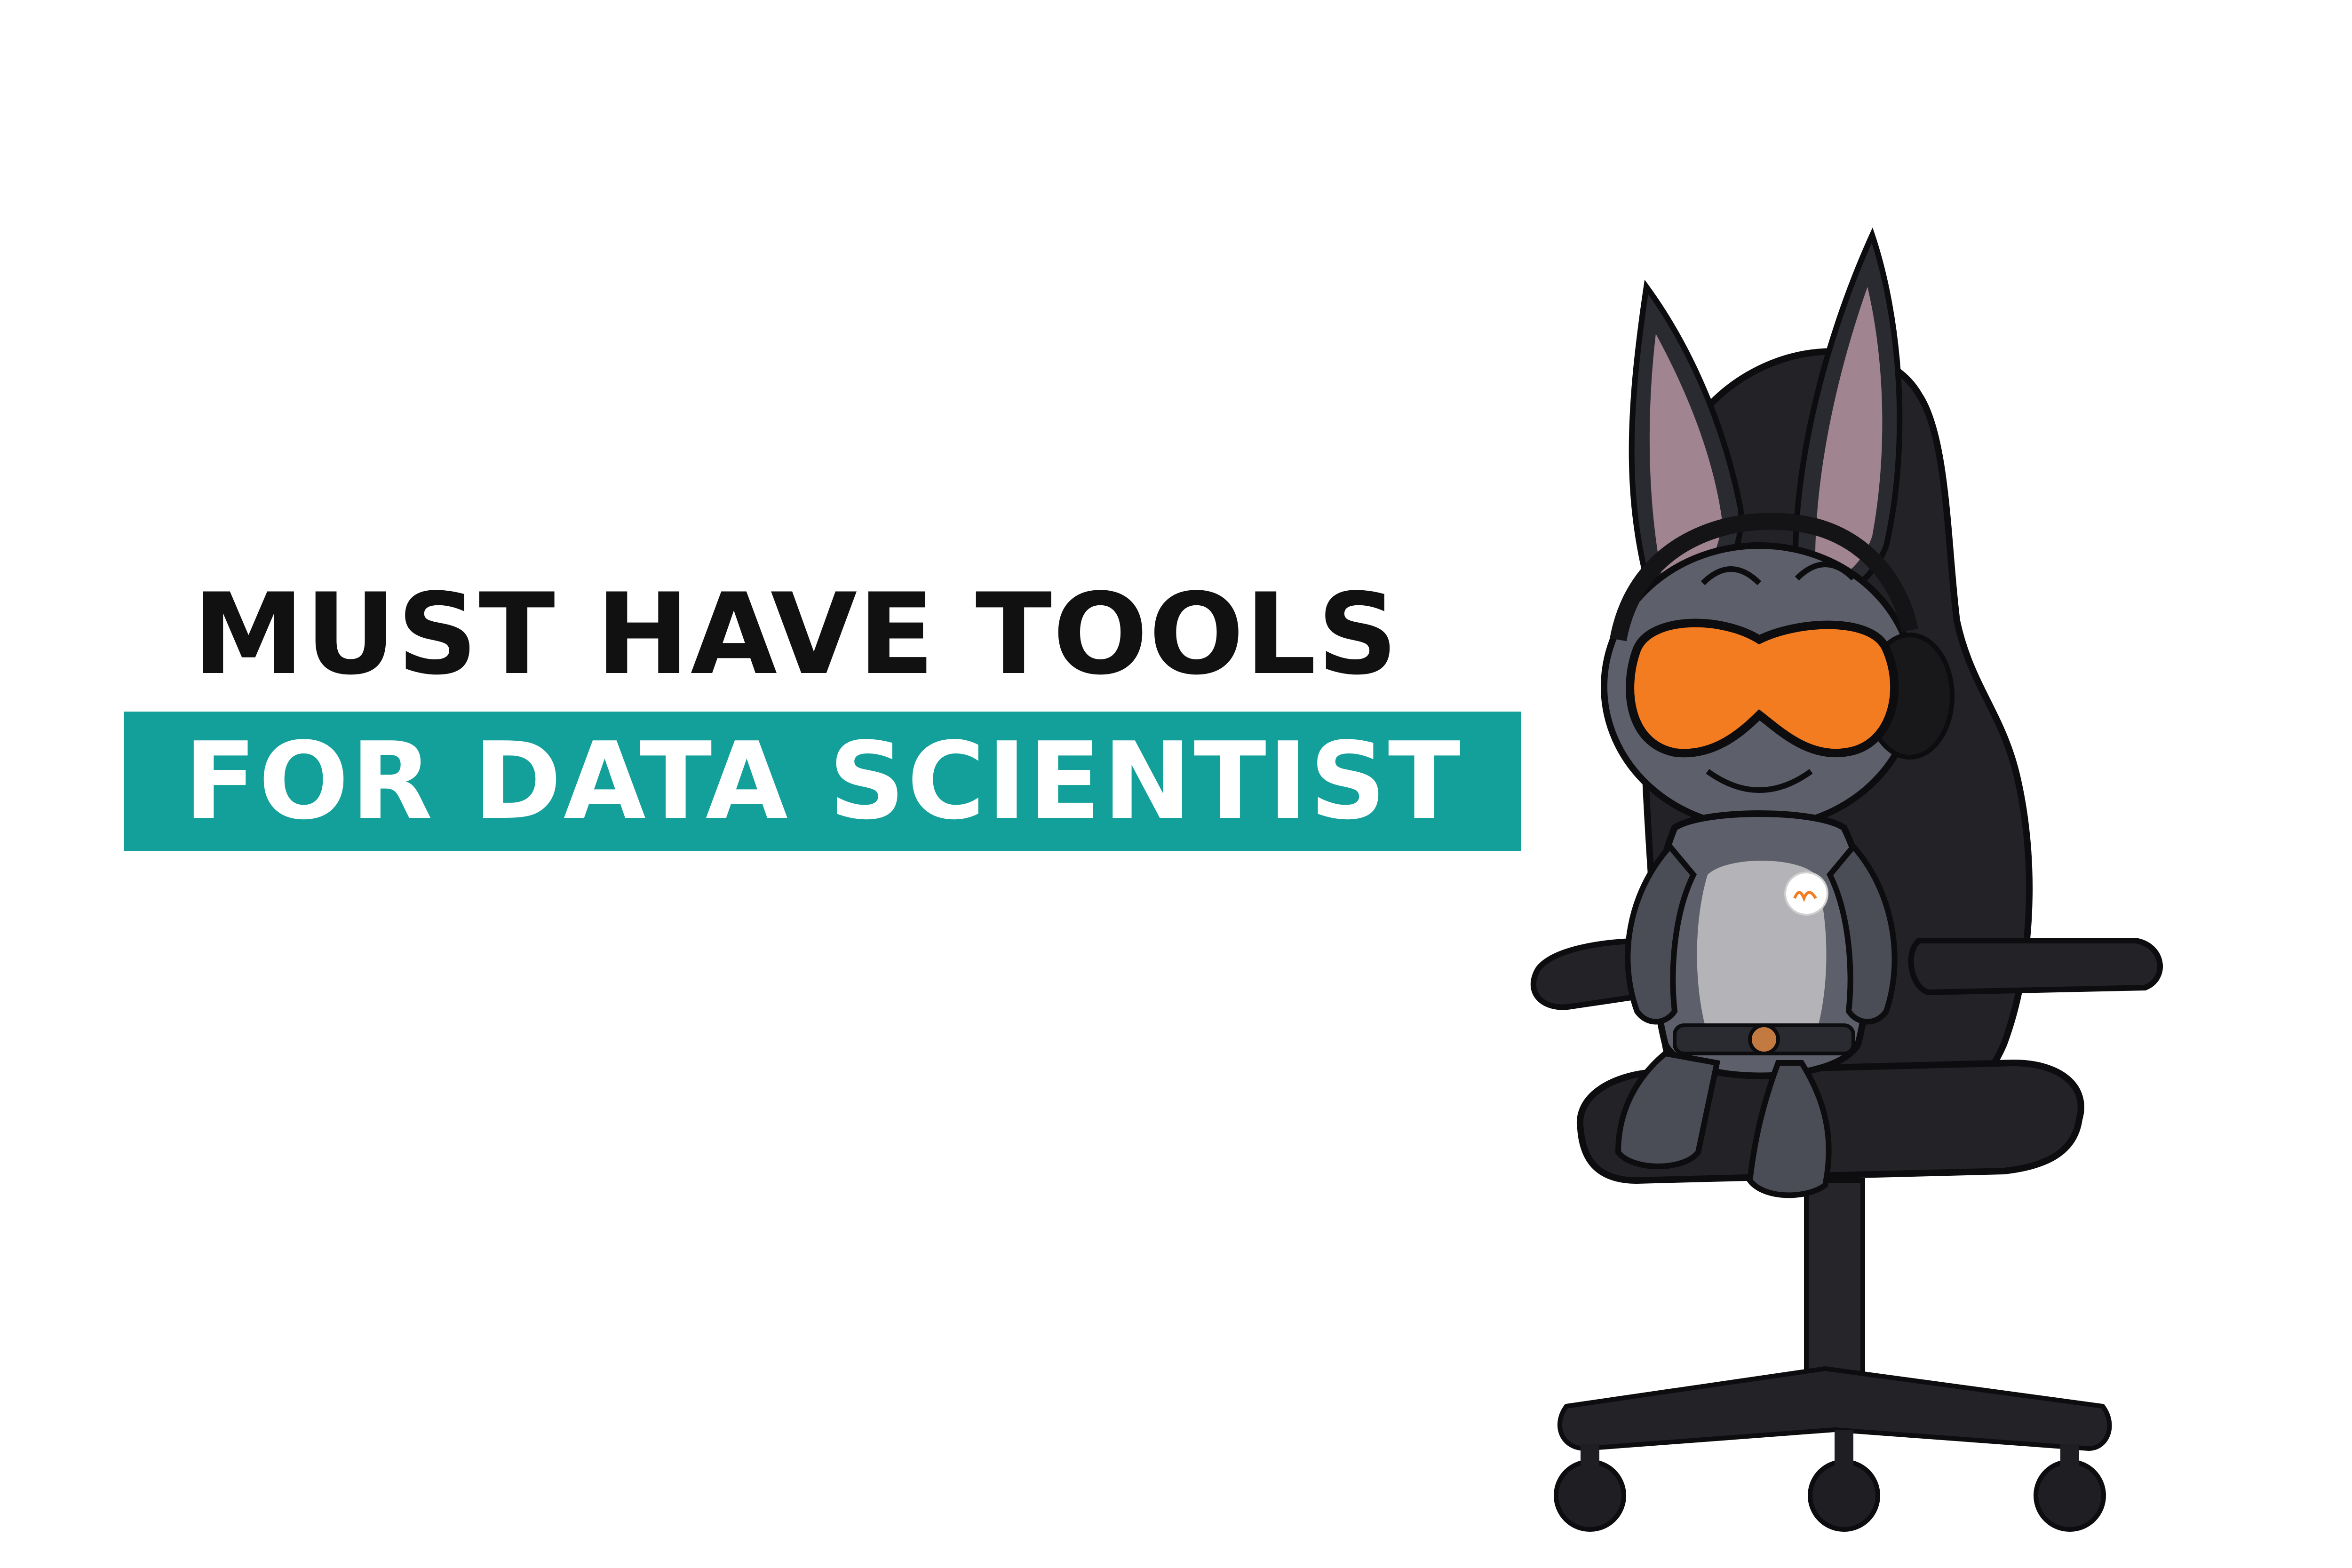 This screenshot has height=1568, width=2352. What do you see at coordinates (796, 635) in the screenshot?
I see `headline-line1: MUST HAVE TOOLS` at bounding box center [796, 635].